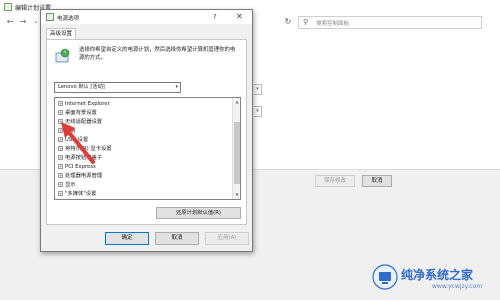 The image size is (500, 300). Describe the element at coordinates (198, 213) in the screenshot. I see `restore-defaults-button: 还原计划默认值(R)` at that location.